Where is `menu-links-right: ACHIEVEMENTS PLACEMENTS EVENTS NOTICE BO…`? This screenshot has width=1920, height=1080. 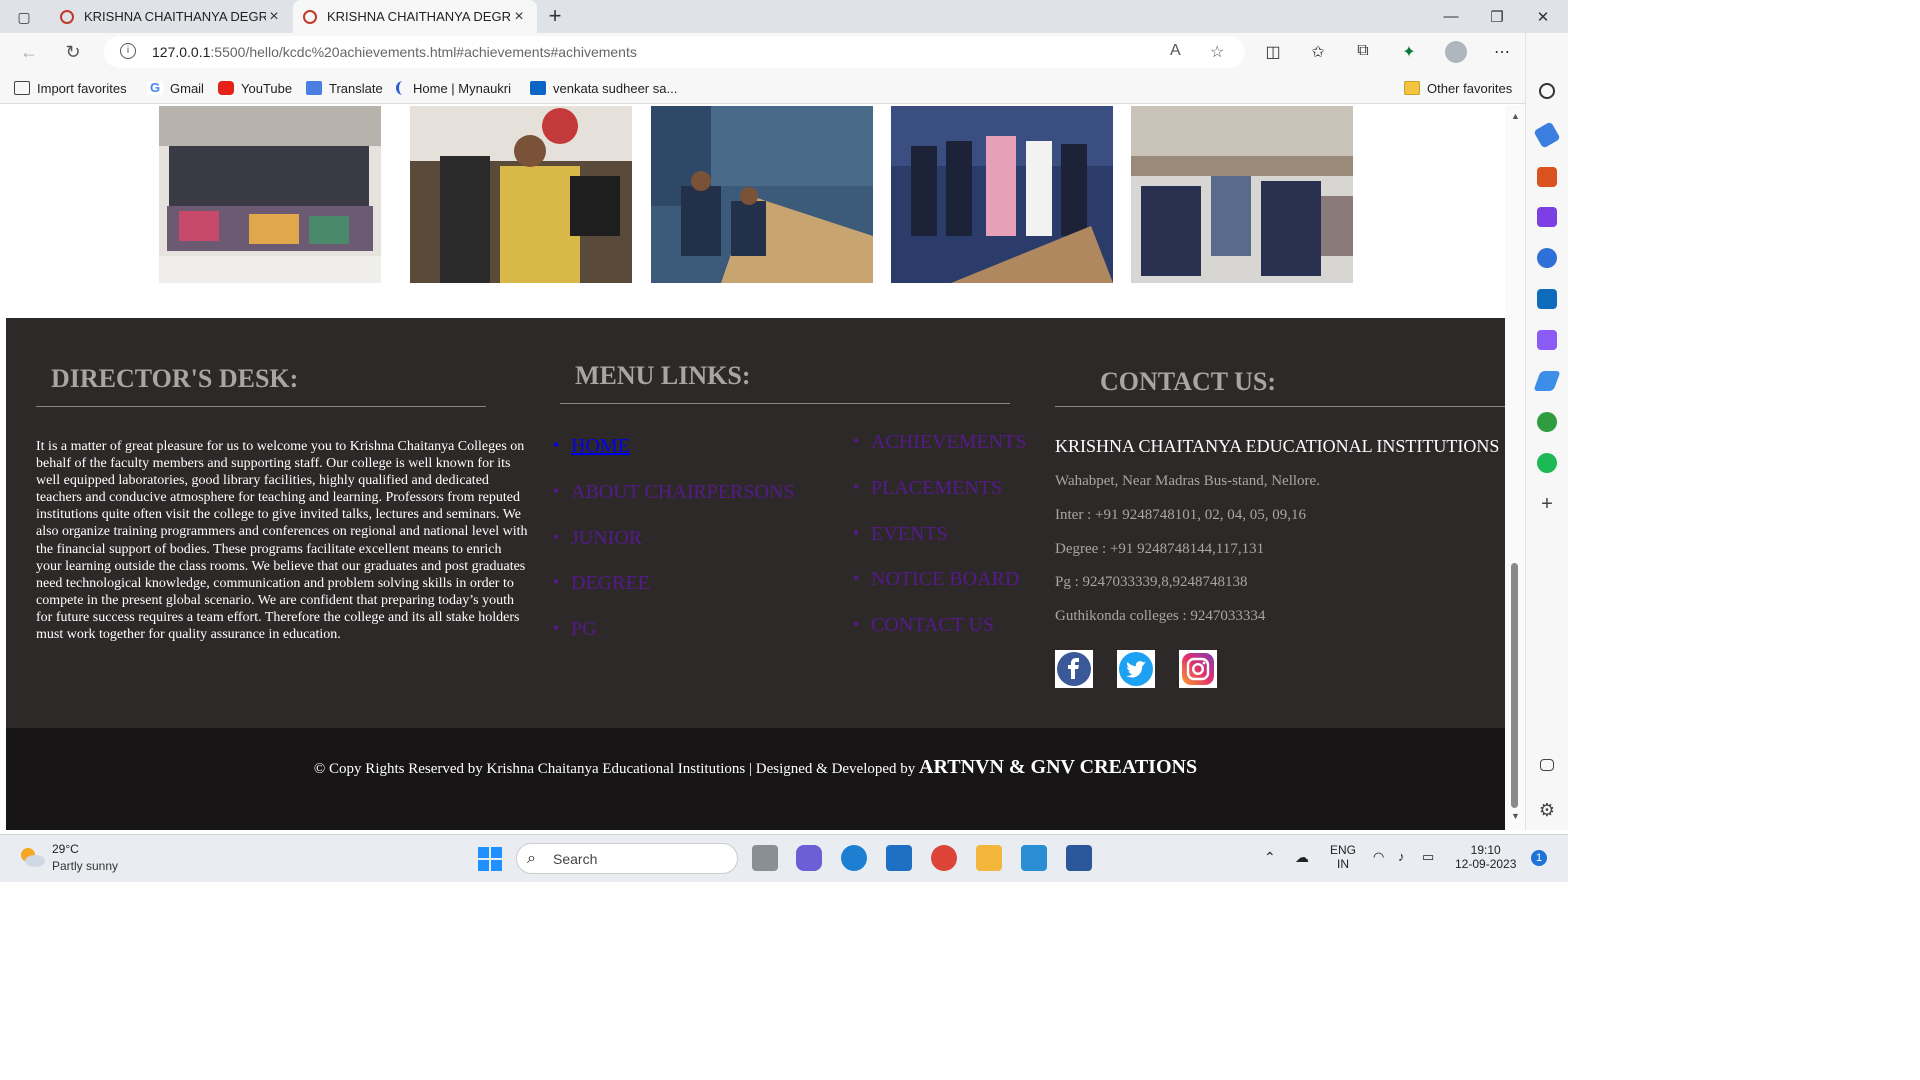
menu-links-right: ACHIEVEMENTS PLACEMENTS EVENTS NOTICE BO… is located at coordinates (940, 545).